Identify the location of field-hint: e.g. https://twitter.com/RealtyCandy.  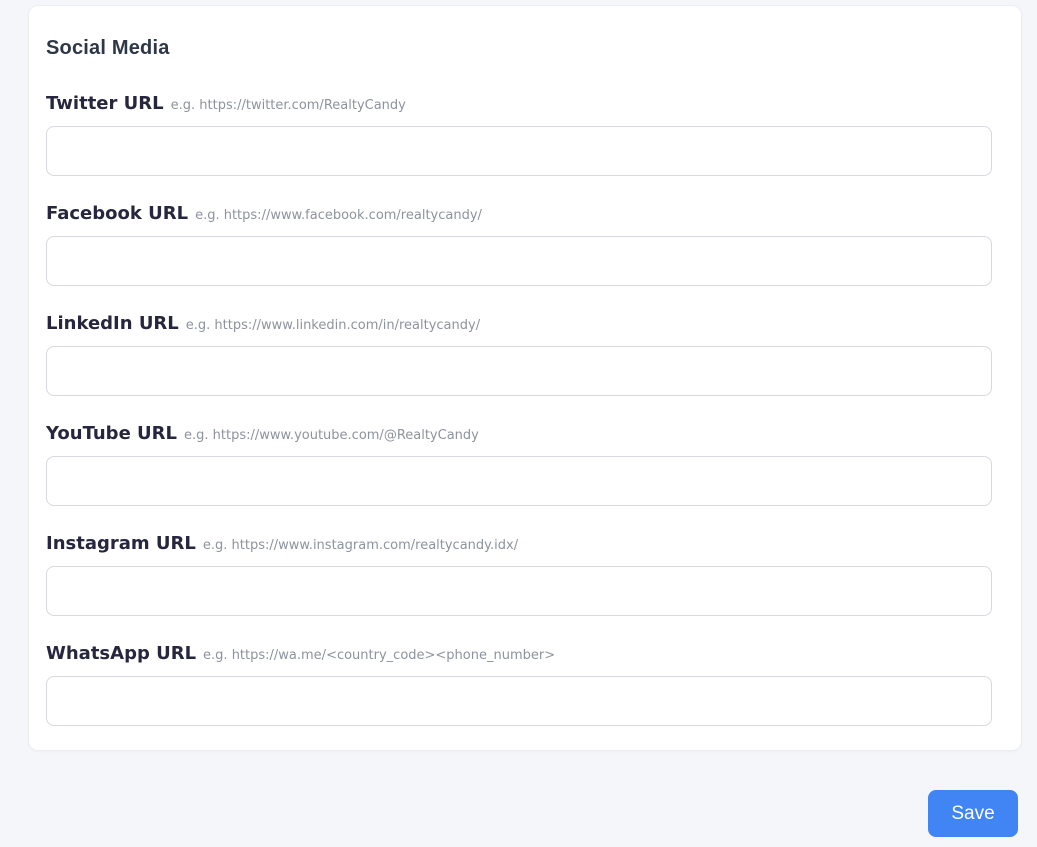
(288, 105).